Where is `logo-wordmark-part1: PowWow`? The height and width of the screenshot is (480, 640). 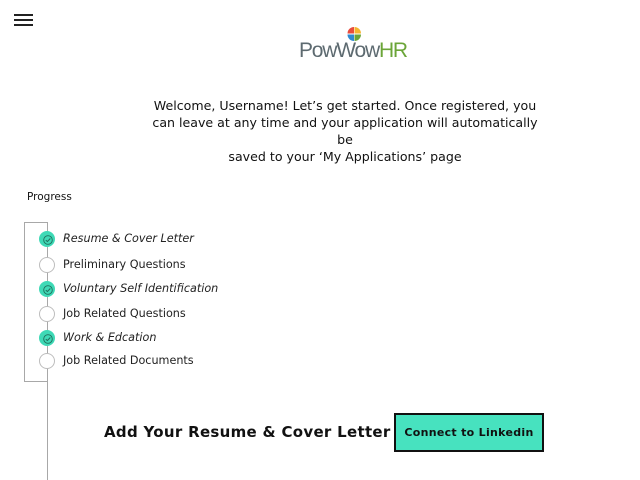
logo-wordmark-part1: PowWow is located at coordinates (339, 50).